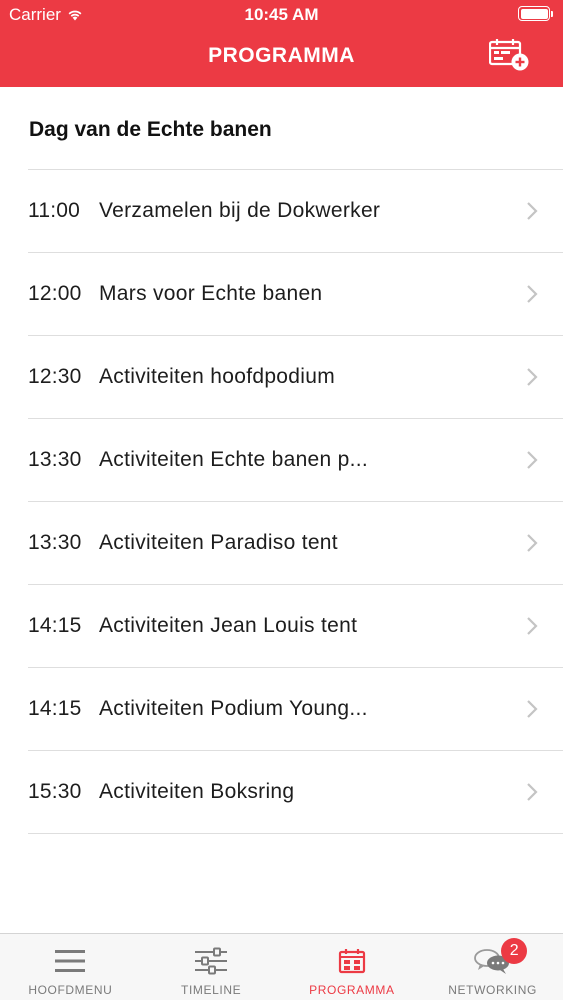 This screenshot has height=1000, width=563. What do you see at coordinates (70, 961) in the screenshot?
I see `hamburger-menu-icon` at bounding box center [70, 961].